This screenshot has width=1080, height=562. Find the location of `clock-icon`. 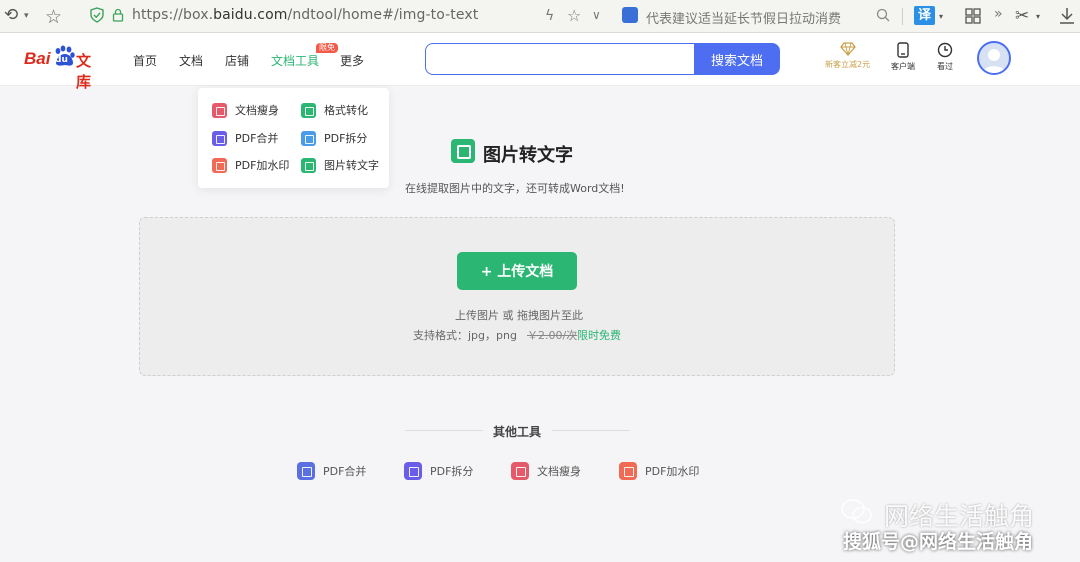

clock-icon is located at coordinates (945, 50).